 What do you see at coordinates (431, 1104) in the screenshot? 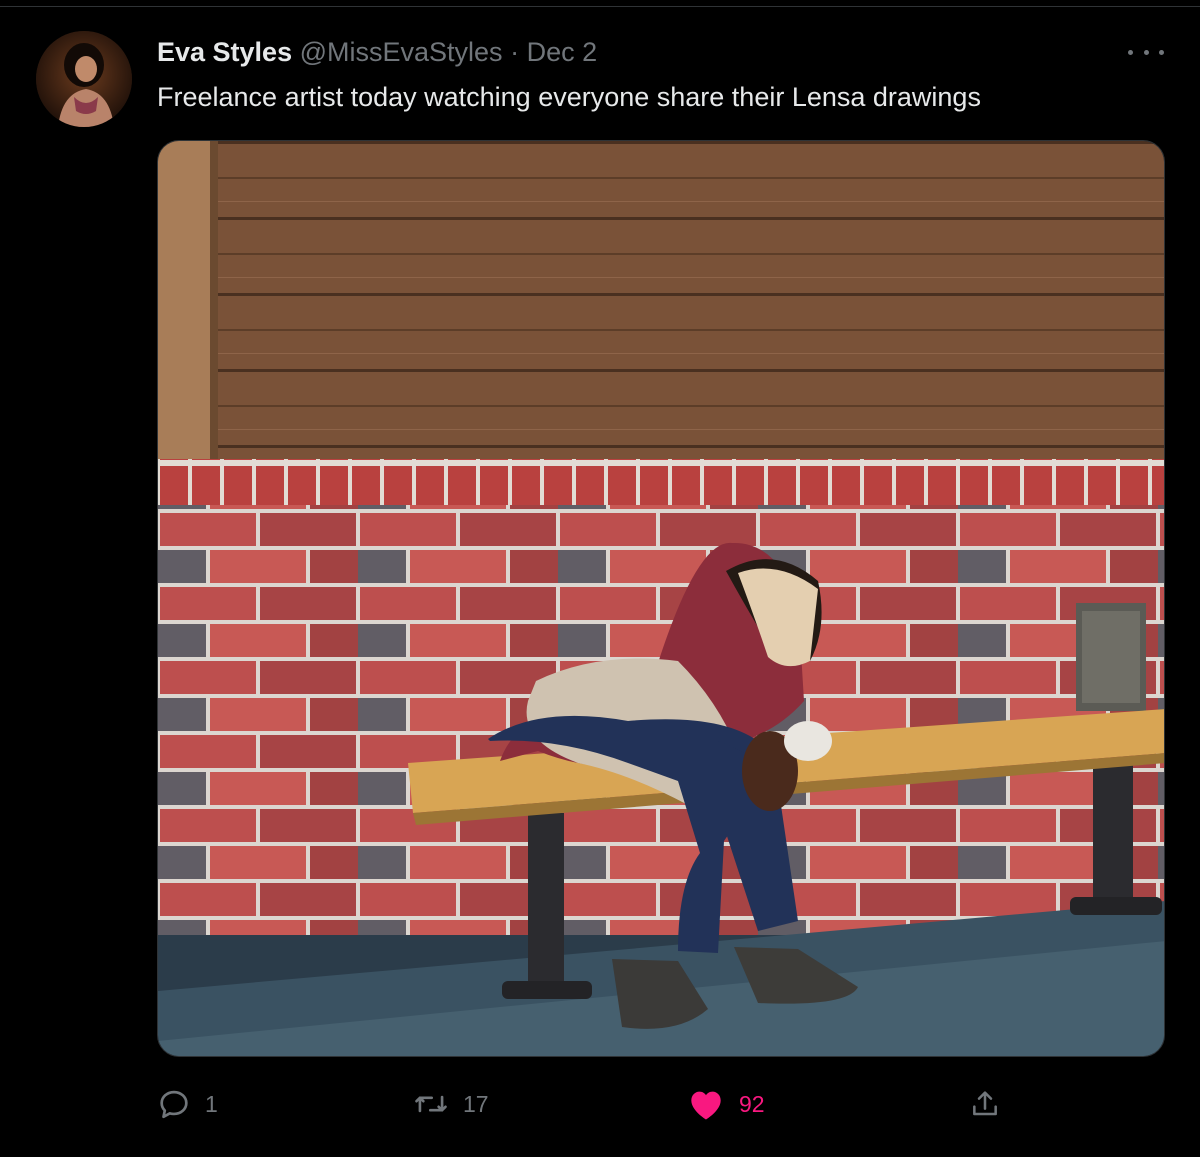
I see `retweet-icon` at bounding box center [431, 1104].